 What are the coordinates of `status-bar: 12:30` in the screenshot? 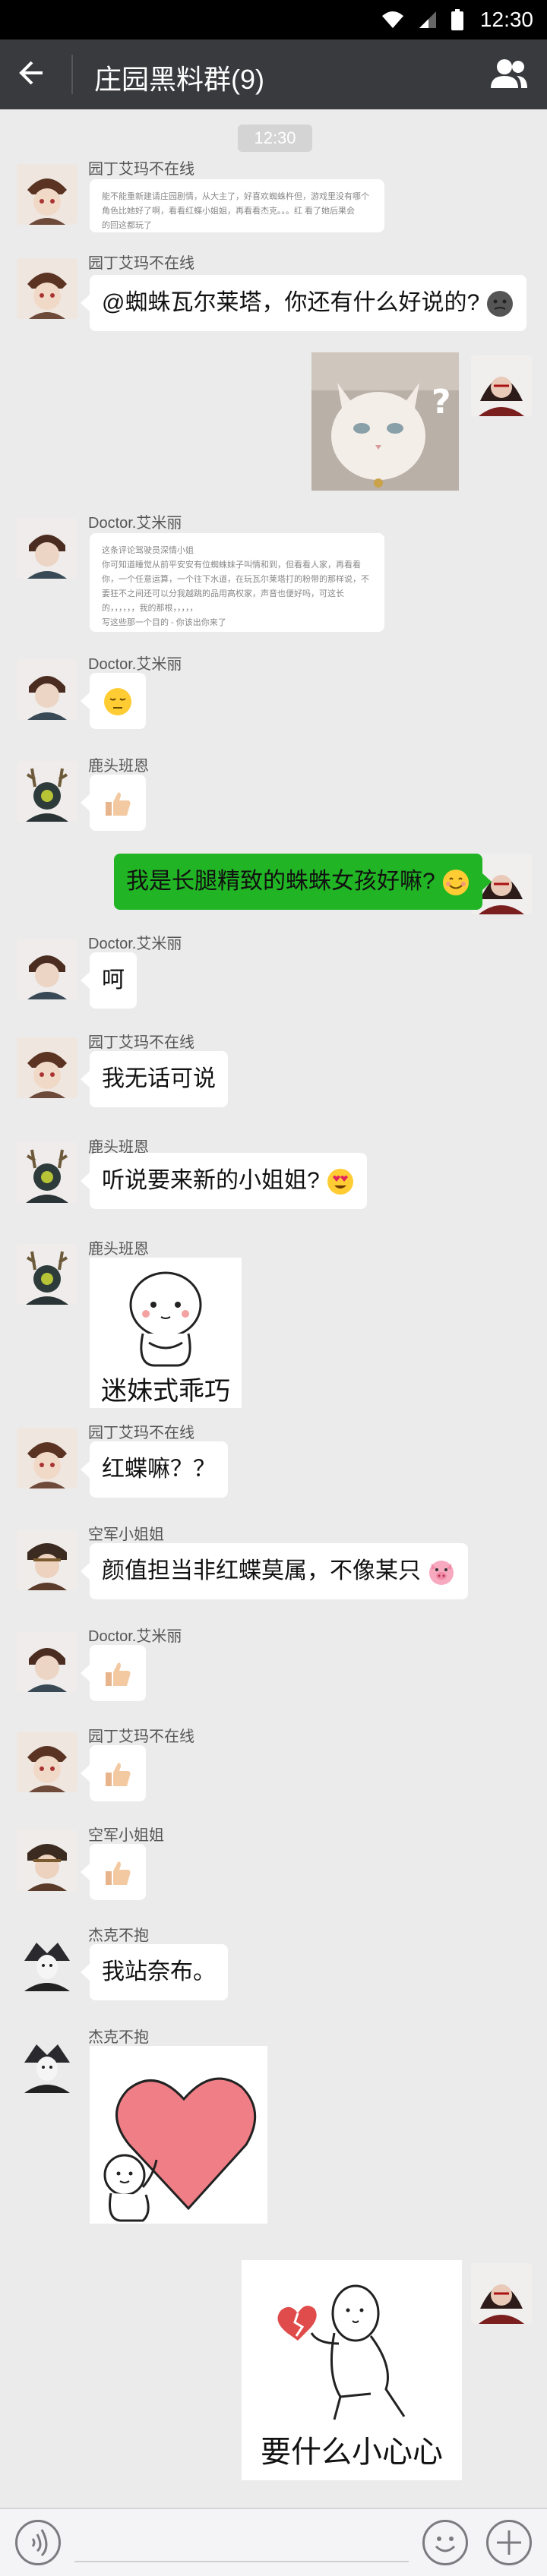 It's located at (273, 19).